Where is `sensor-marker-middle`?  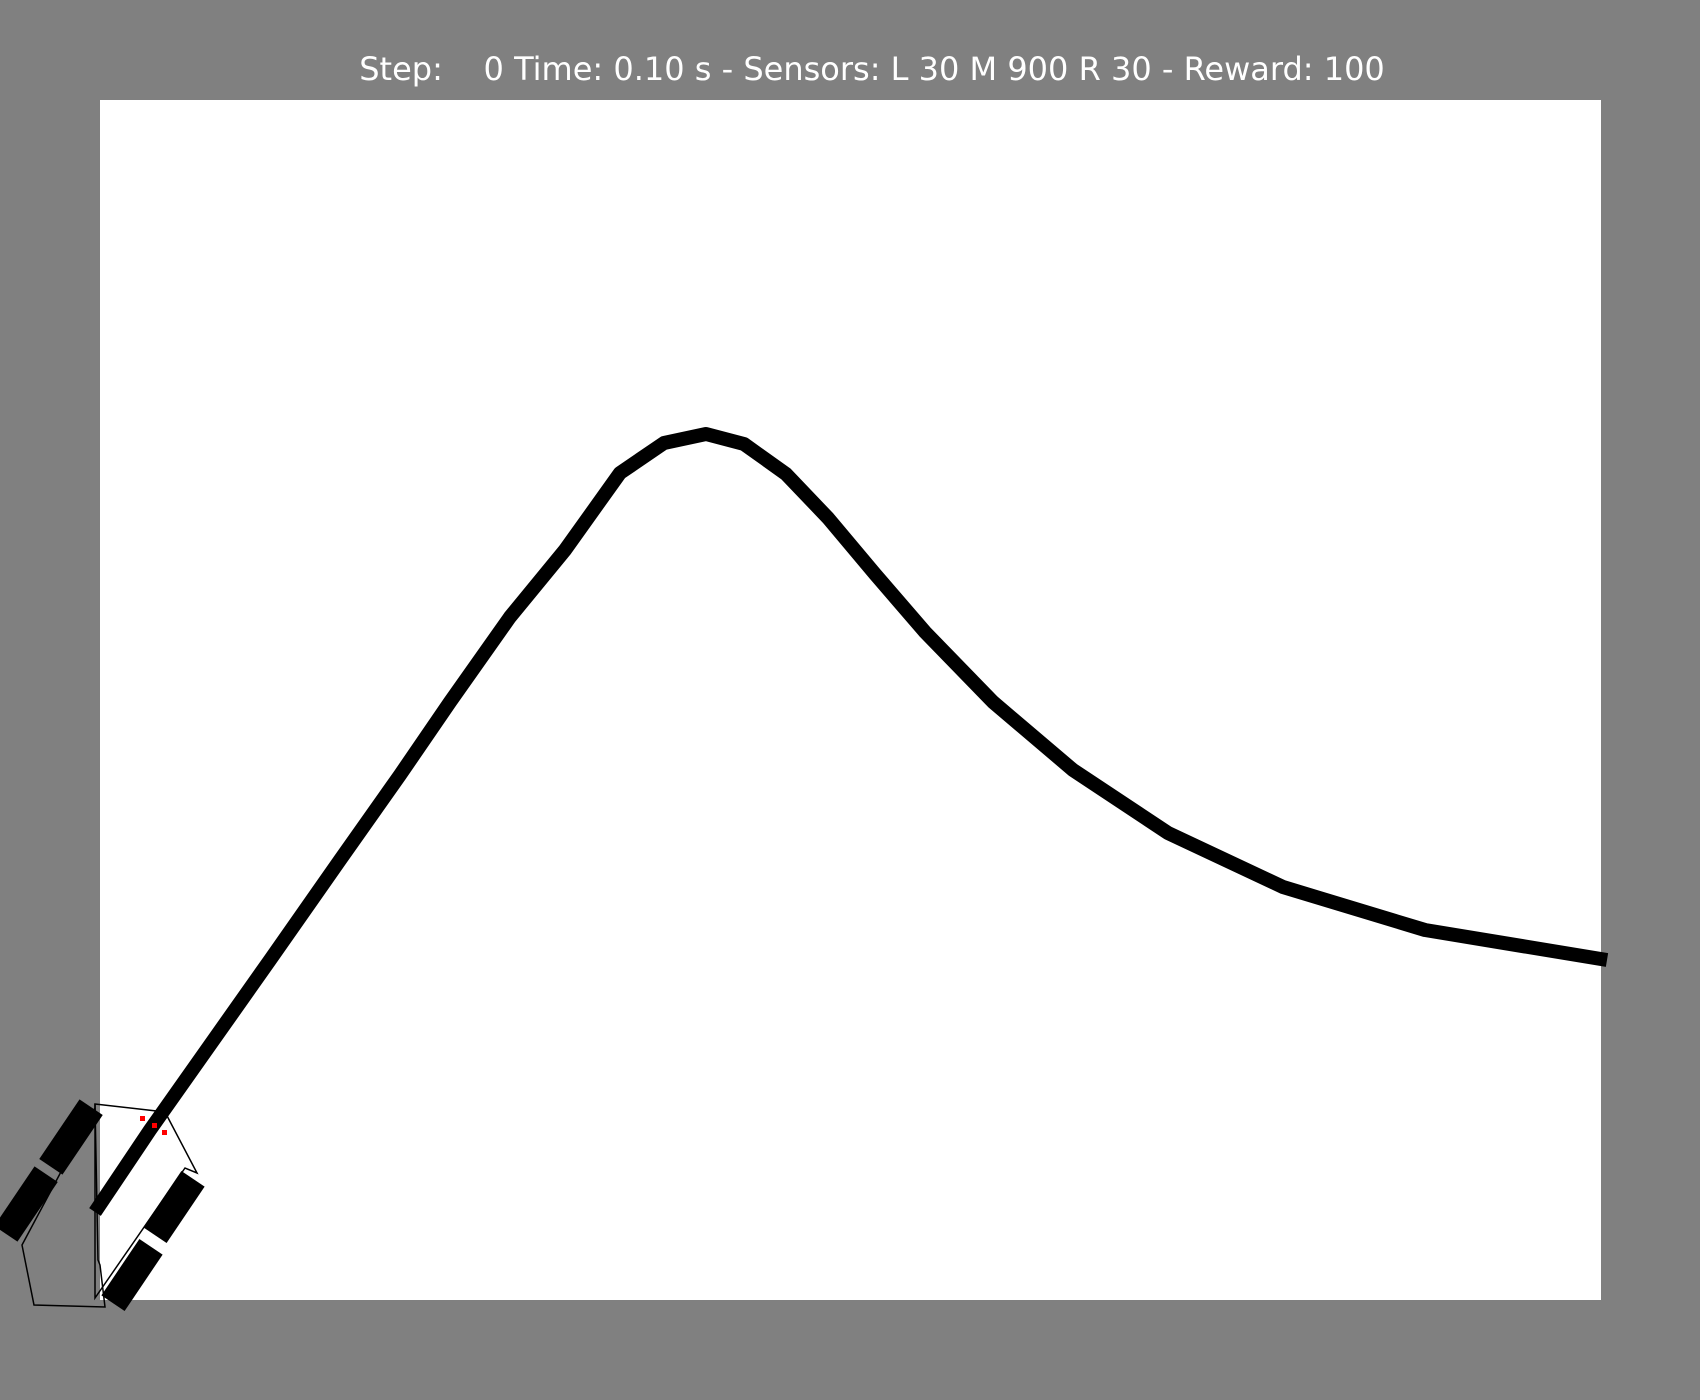
sensor-marker-middle is located at coordinates (154, 1125).